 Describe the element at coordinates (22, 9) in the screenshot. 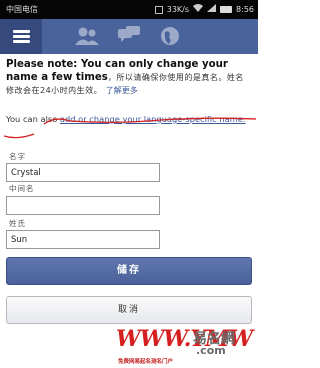

I see `carrier-name: 中国电信` at that location.